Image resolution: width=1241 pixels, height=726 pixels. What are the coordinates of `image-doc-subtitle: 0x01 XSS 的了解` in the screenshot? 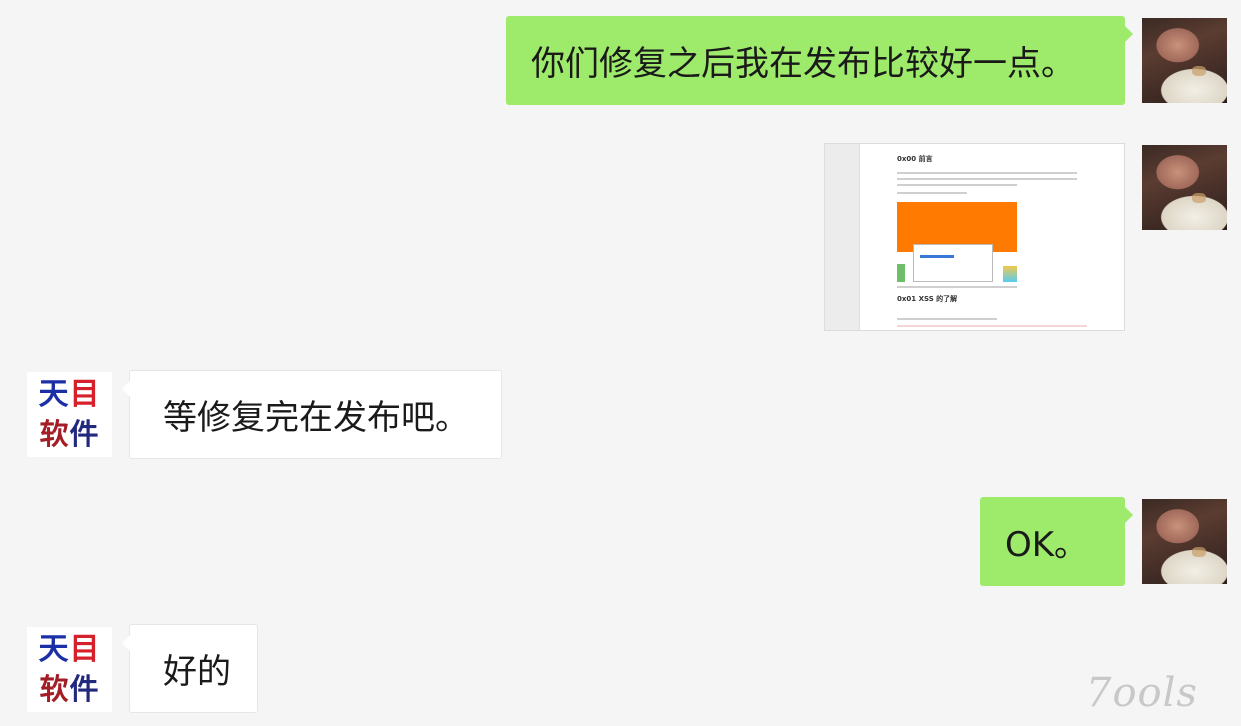 It's located at (927, 299).